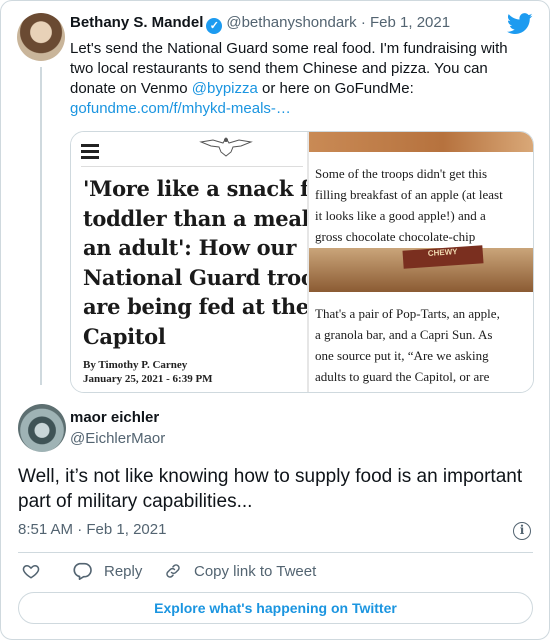 The width and height of the screenshot is (550, 640). Describe the element at coordinates (173, 571) in the screenshot. I see `link-icon` at that location.